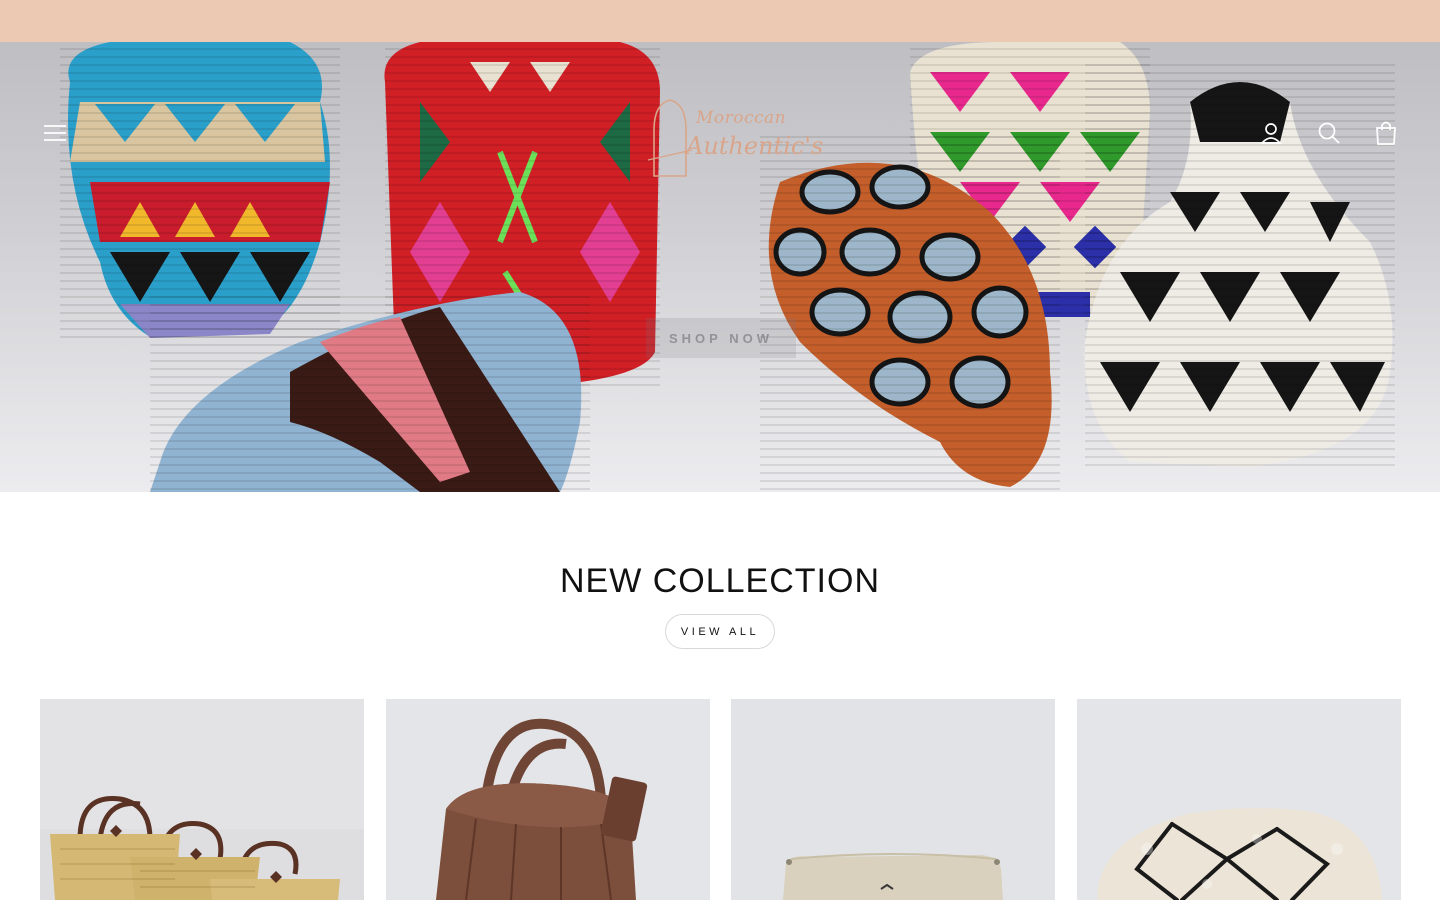 The width and height of the screenshot is (1440, 900). Describe the element at coordinates (741, 118) in the screenshot. I see `logo-text-line1: Moroccan` at that location.